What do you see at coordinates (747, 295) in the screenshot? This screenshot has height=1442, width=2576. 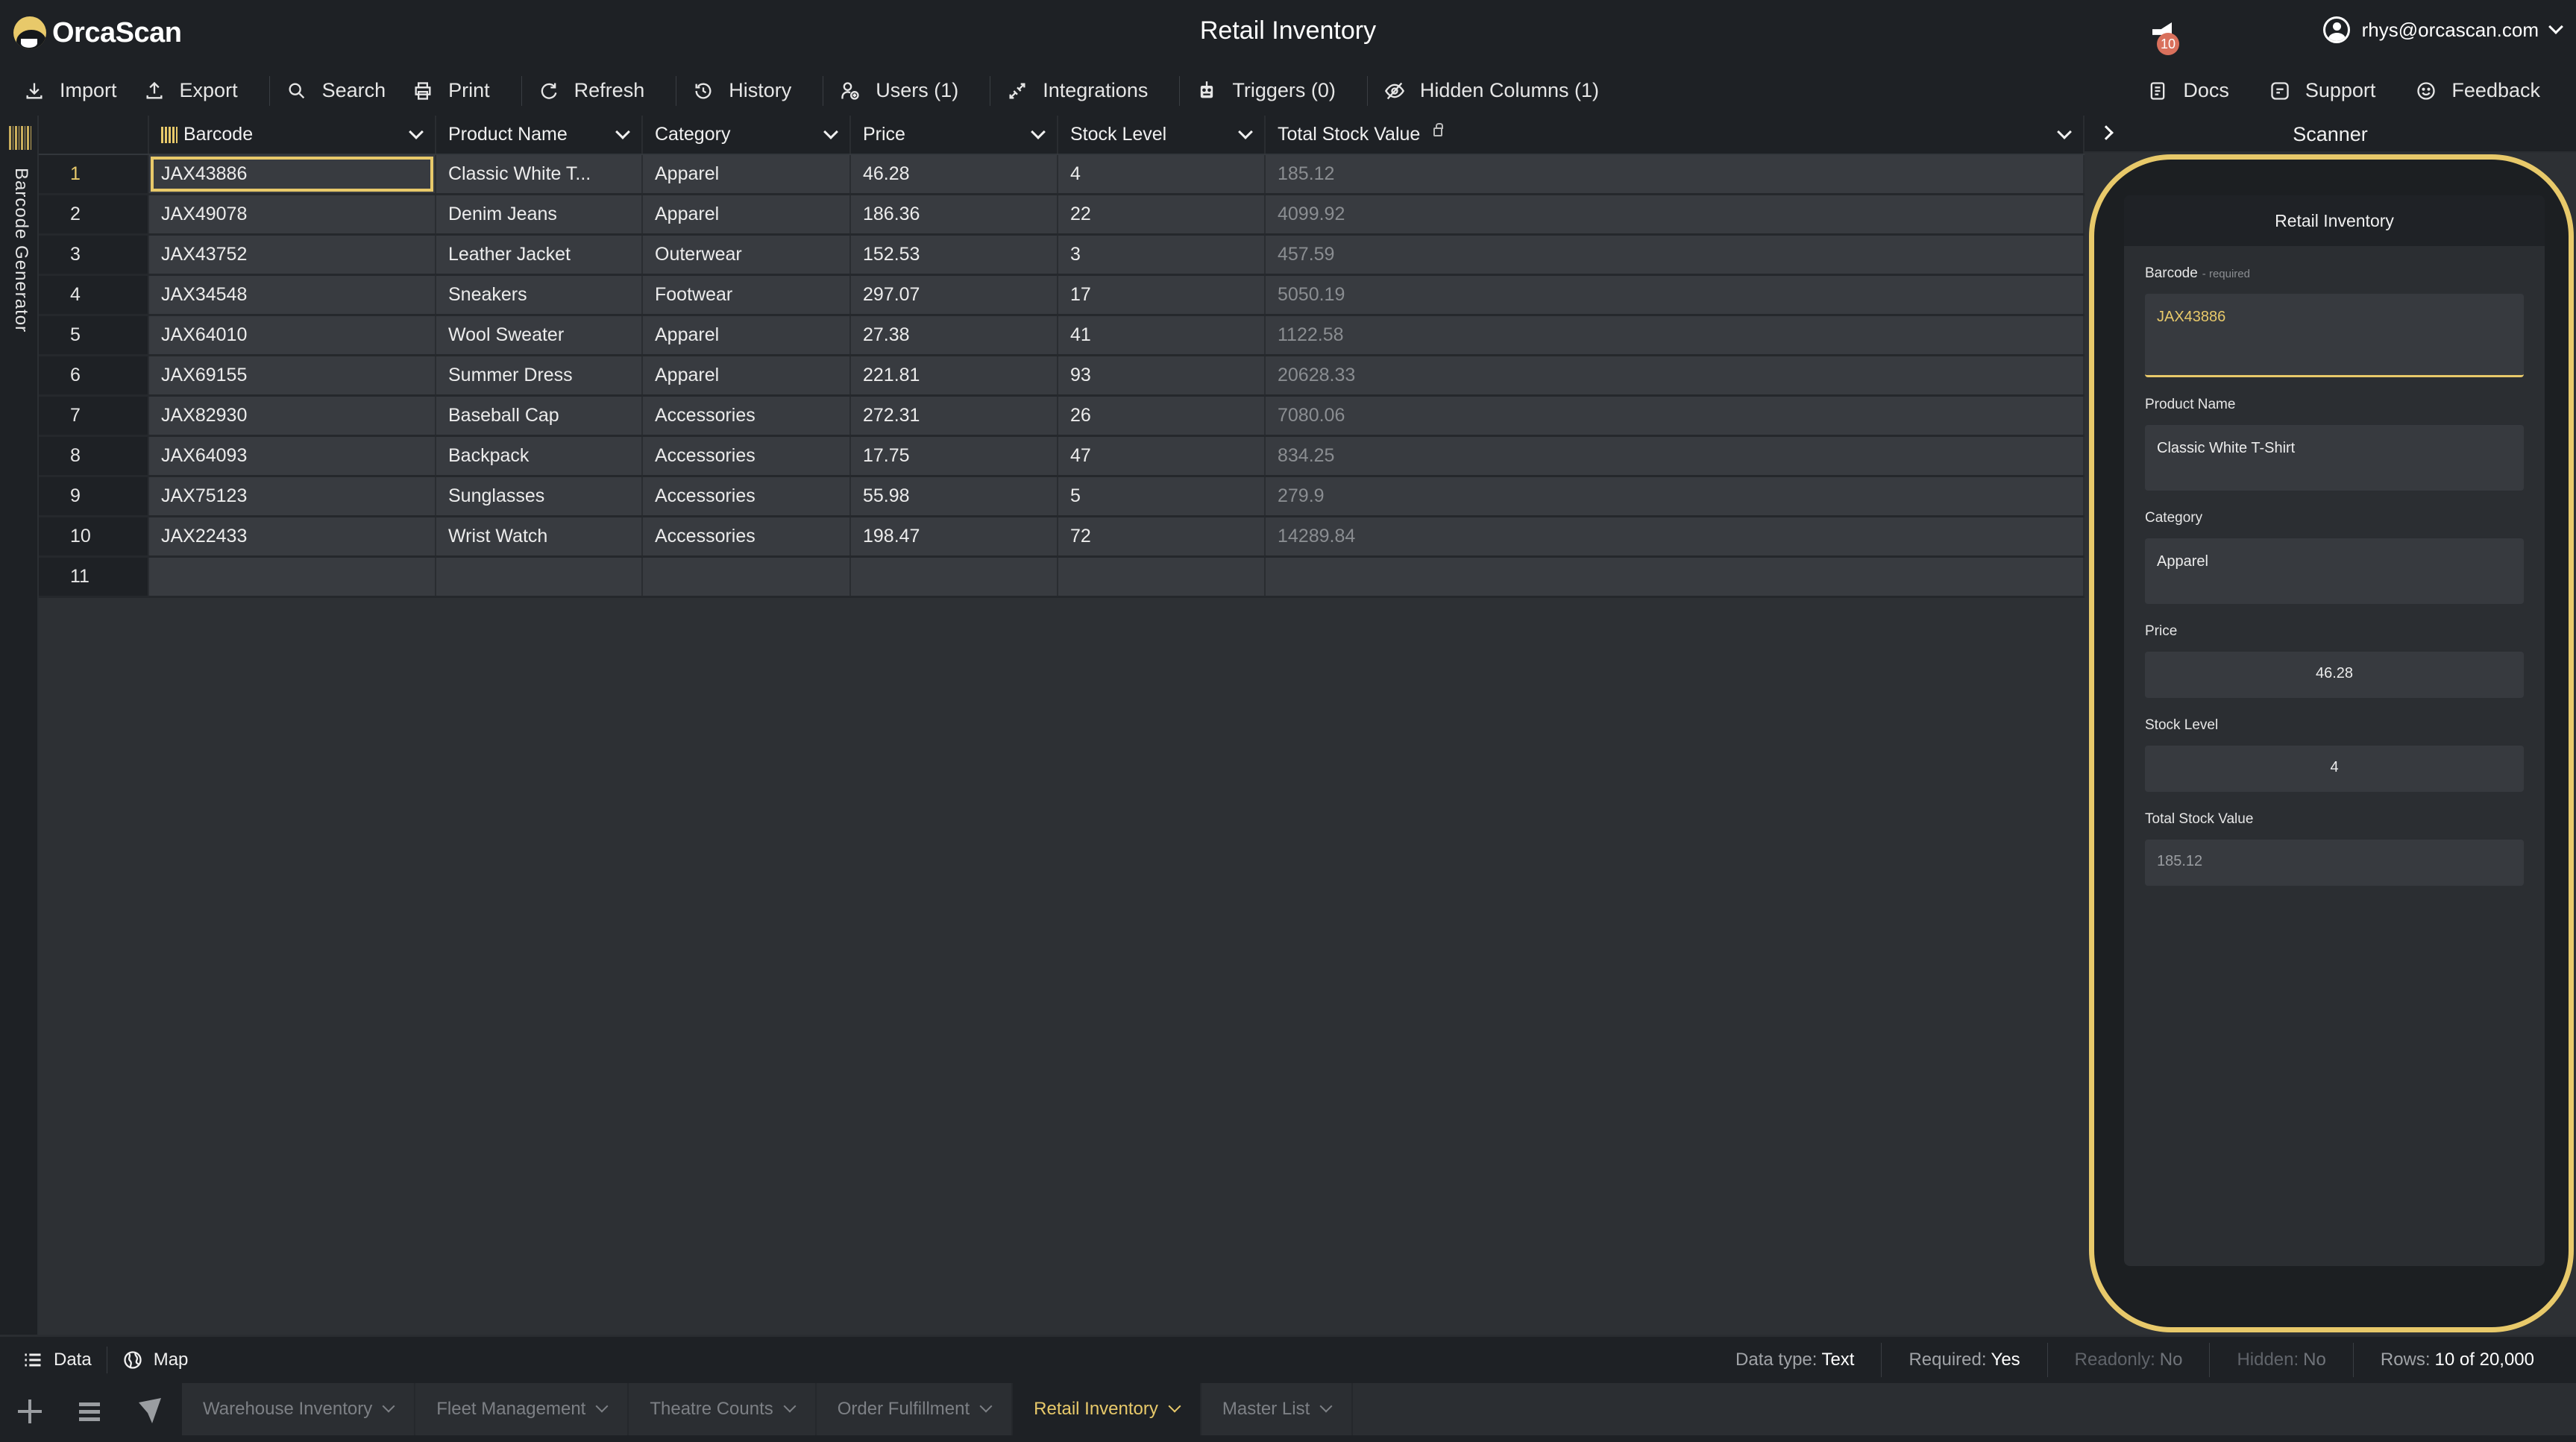 I see `category-cell: Footwear` at bounding box center [747, 295].